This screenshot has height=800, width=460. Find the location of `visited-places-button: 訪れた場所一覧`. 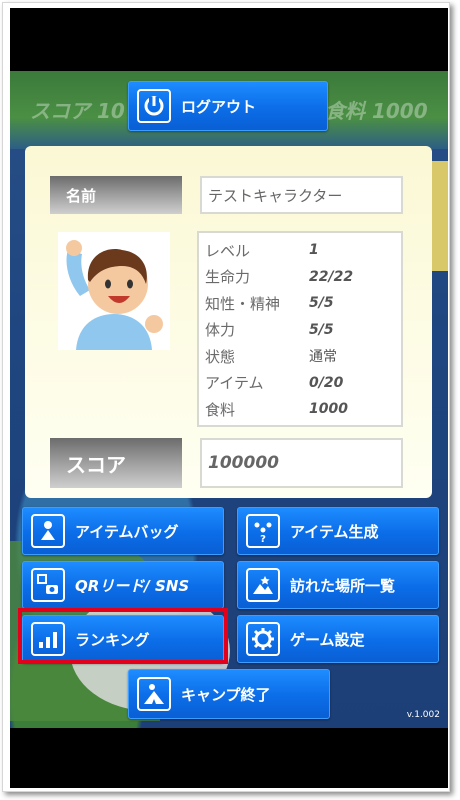

visited-places-button: 訪れた場所一覧 is located at coordinates (338, 585).